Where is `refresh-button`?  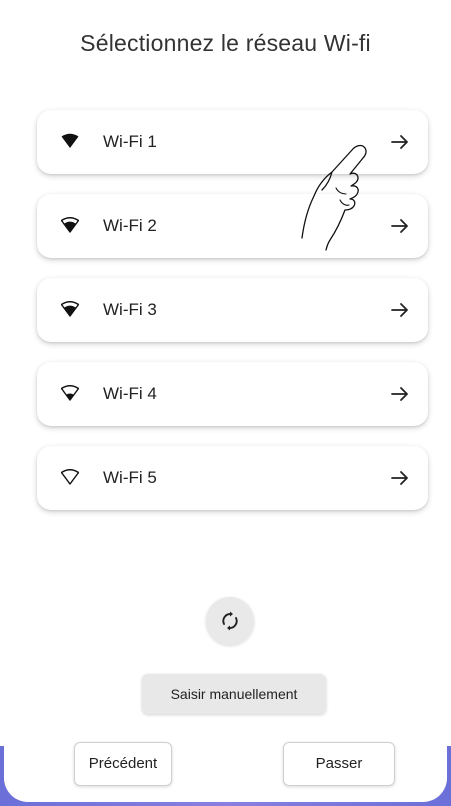 refresh-button is located at coordinates (230, 621).